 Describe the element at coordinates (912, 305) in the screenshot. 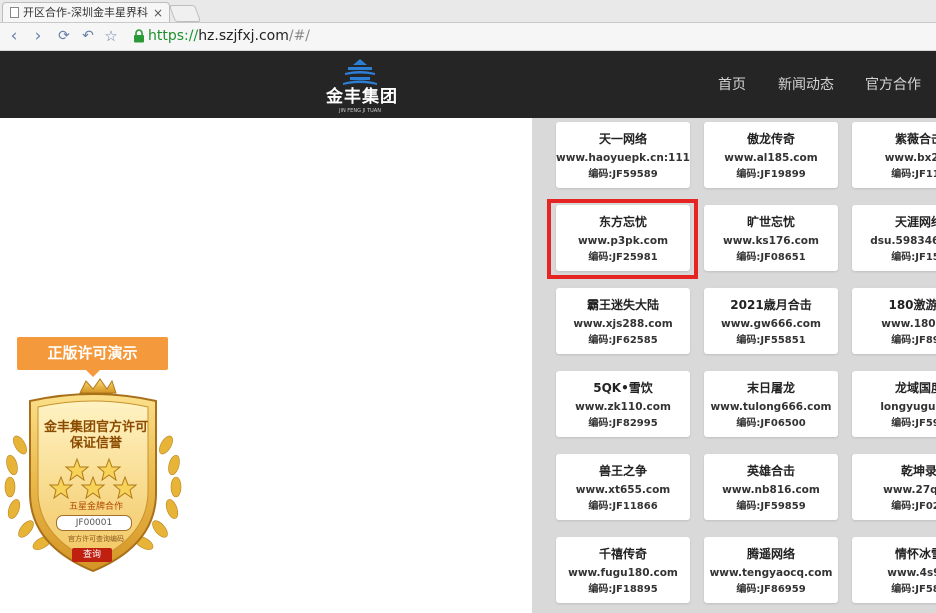

I see `partner-name: 180激游火` at that location.